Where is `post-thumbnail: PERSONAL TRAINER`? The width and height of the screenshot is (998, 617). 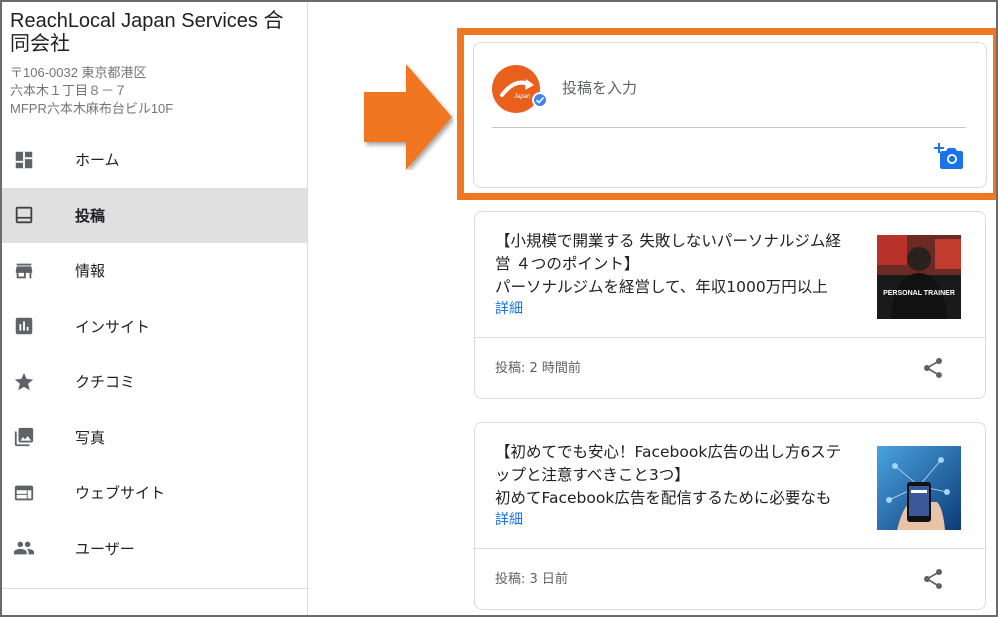
post-thumbnail: PERSONAL TRAINER is located at coordinates (919, 277).